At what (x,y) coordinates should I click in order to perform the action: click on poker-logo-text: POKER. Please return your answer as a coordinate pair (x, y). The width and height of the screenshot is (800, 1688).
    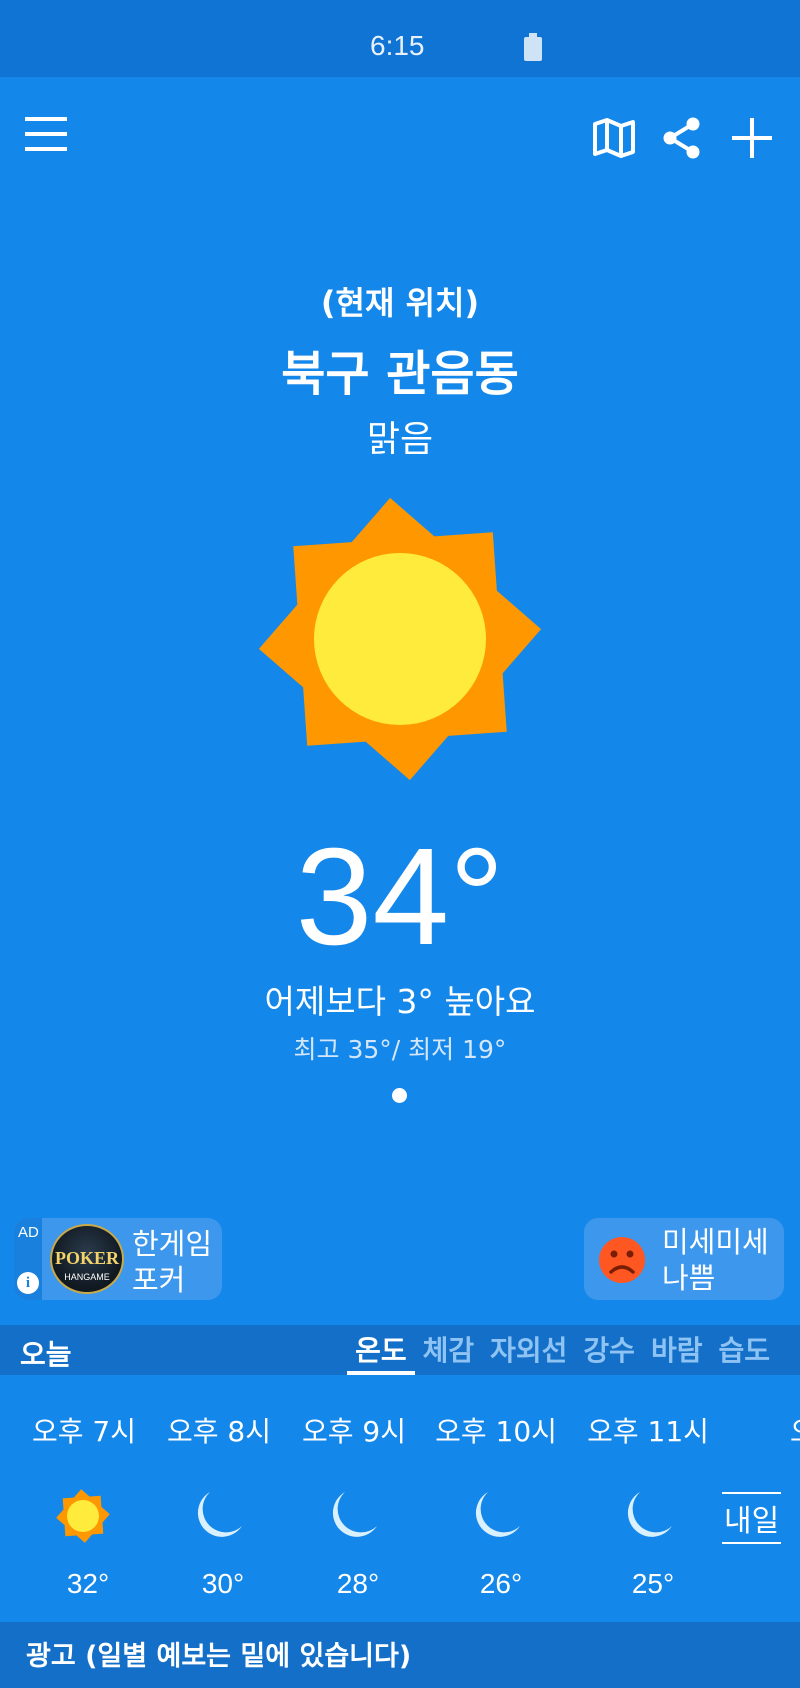
    Looking at the image, I should click on (86, 1258).